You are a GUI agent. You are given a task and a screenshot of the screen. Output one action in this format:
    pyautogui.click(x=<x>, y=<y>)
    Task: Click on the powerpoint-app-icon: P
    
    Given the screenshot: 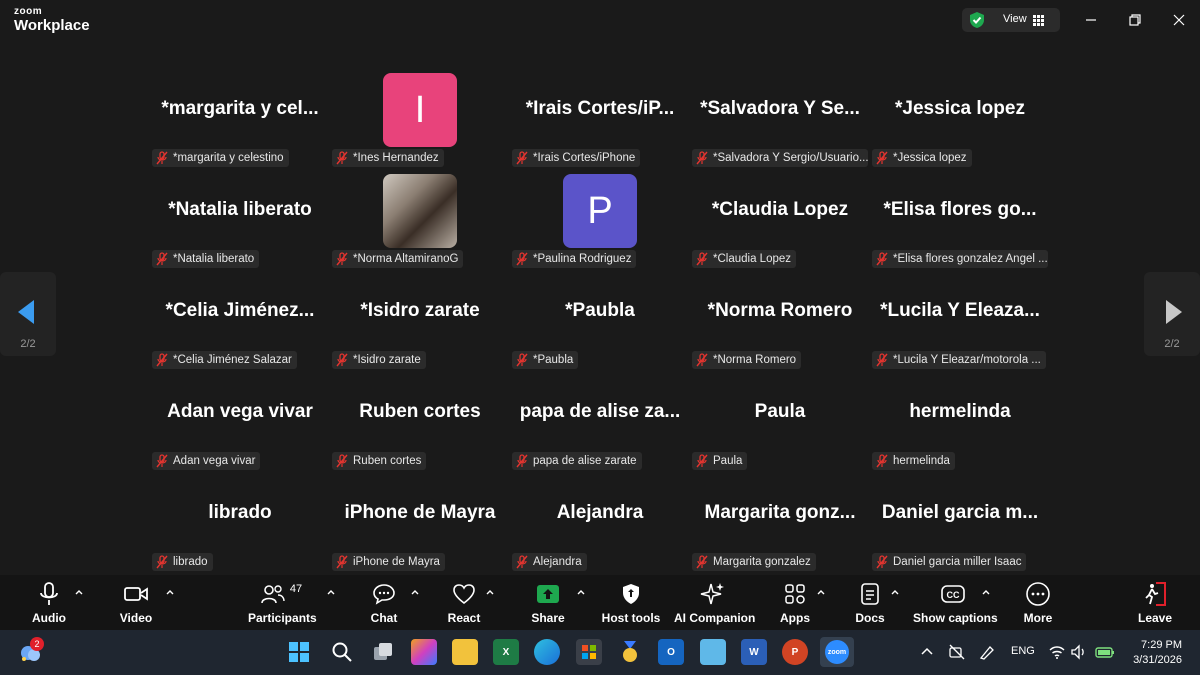 What is the action you would take?
    pyautogui.click(x=795, y=652)
    